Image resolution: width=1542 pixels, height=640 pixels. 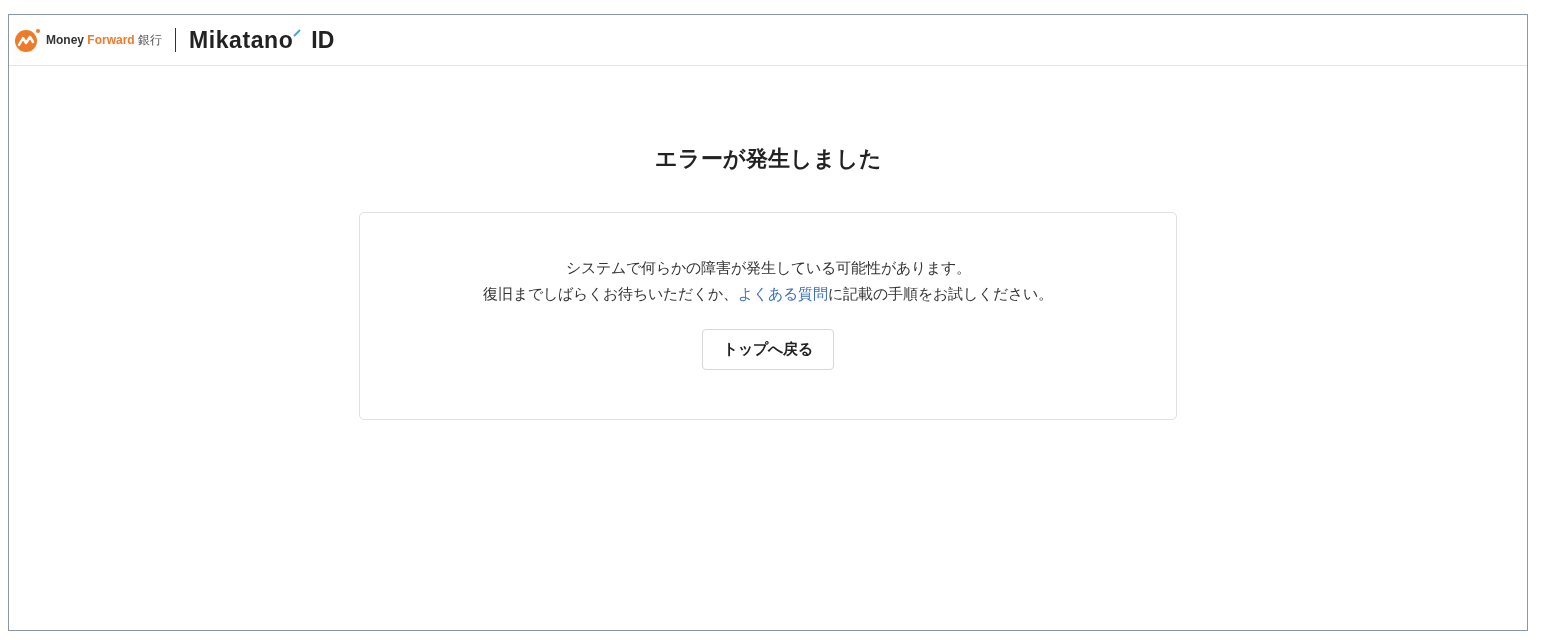 What do you see at coordinates (783, 293) in the screenshot?
I see `faq-link: よくある質問` at bounding box center [783, 293].